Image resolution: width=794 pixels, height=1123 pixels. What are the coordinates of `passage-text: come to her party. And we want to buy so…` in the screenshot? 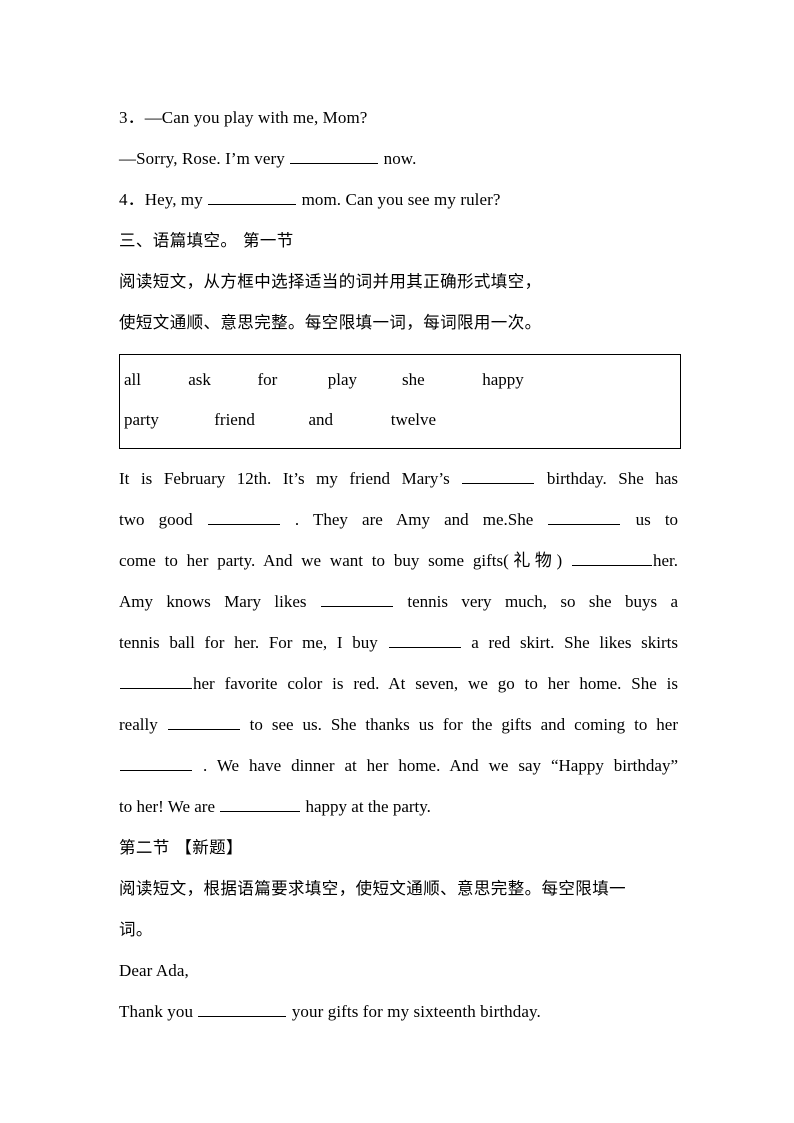 It's located at (341, 560).